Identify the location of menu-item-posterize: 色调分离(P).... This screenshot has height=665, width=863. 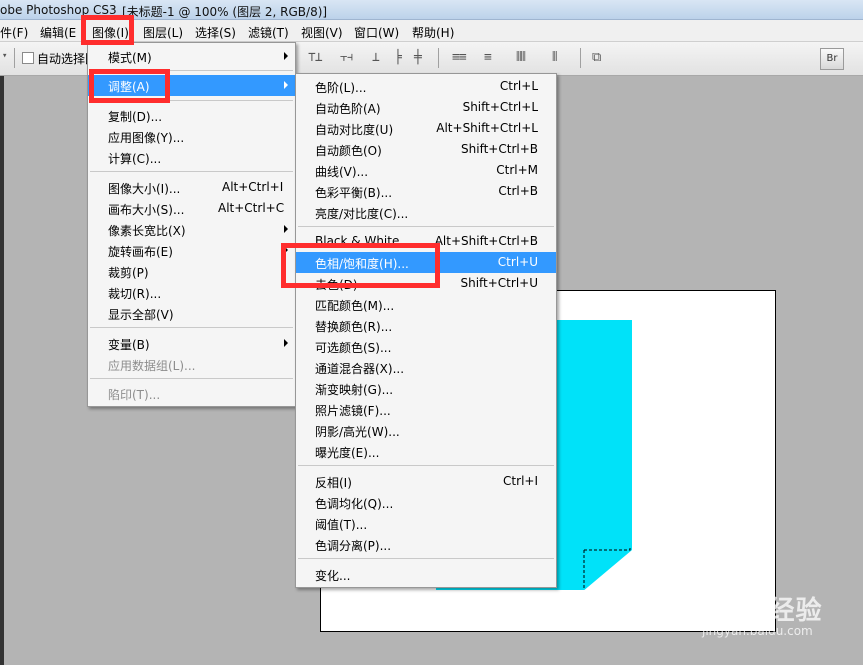
(426, 544).